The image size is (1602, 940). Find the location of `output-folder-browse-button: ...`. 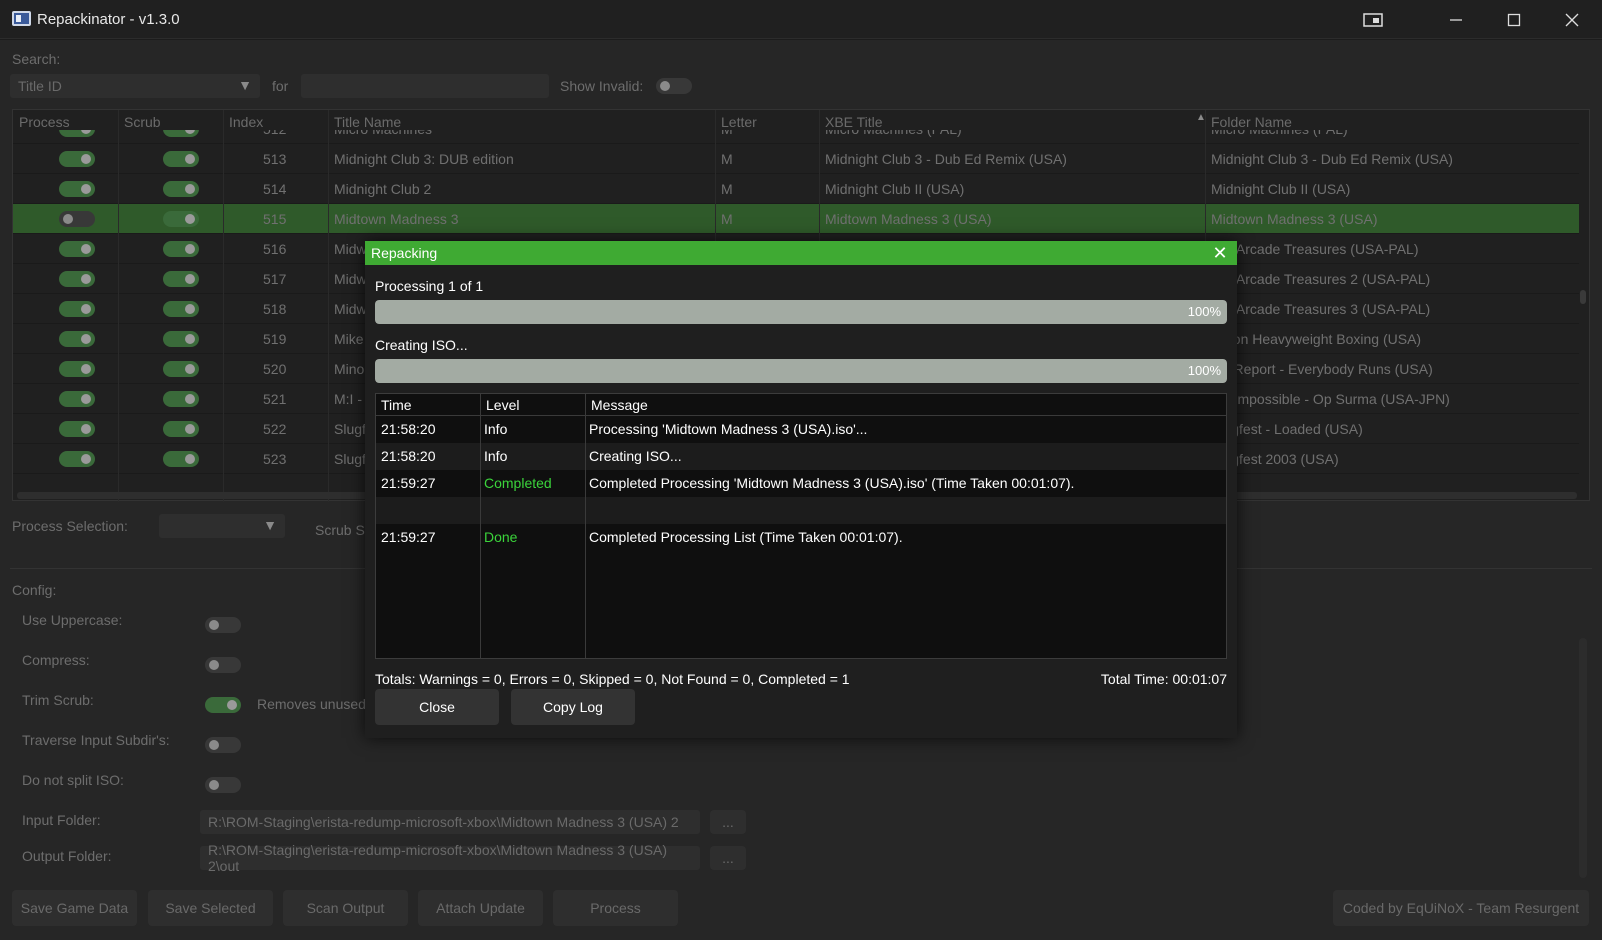

output-folder-browse-button: ... is located at coordinates (728, 858).